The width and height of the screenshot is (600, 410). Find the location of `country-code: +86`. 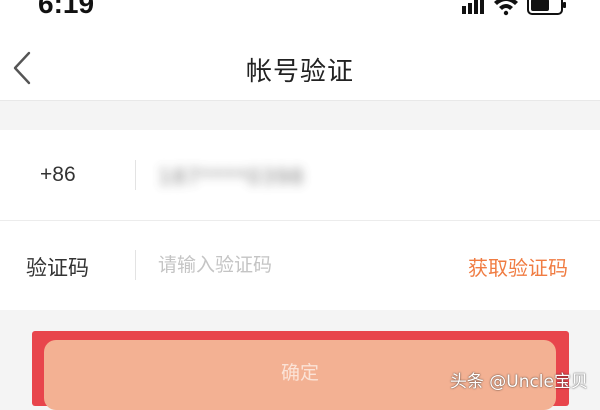

country-code: +86 is located at coordinates (58, 175).